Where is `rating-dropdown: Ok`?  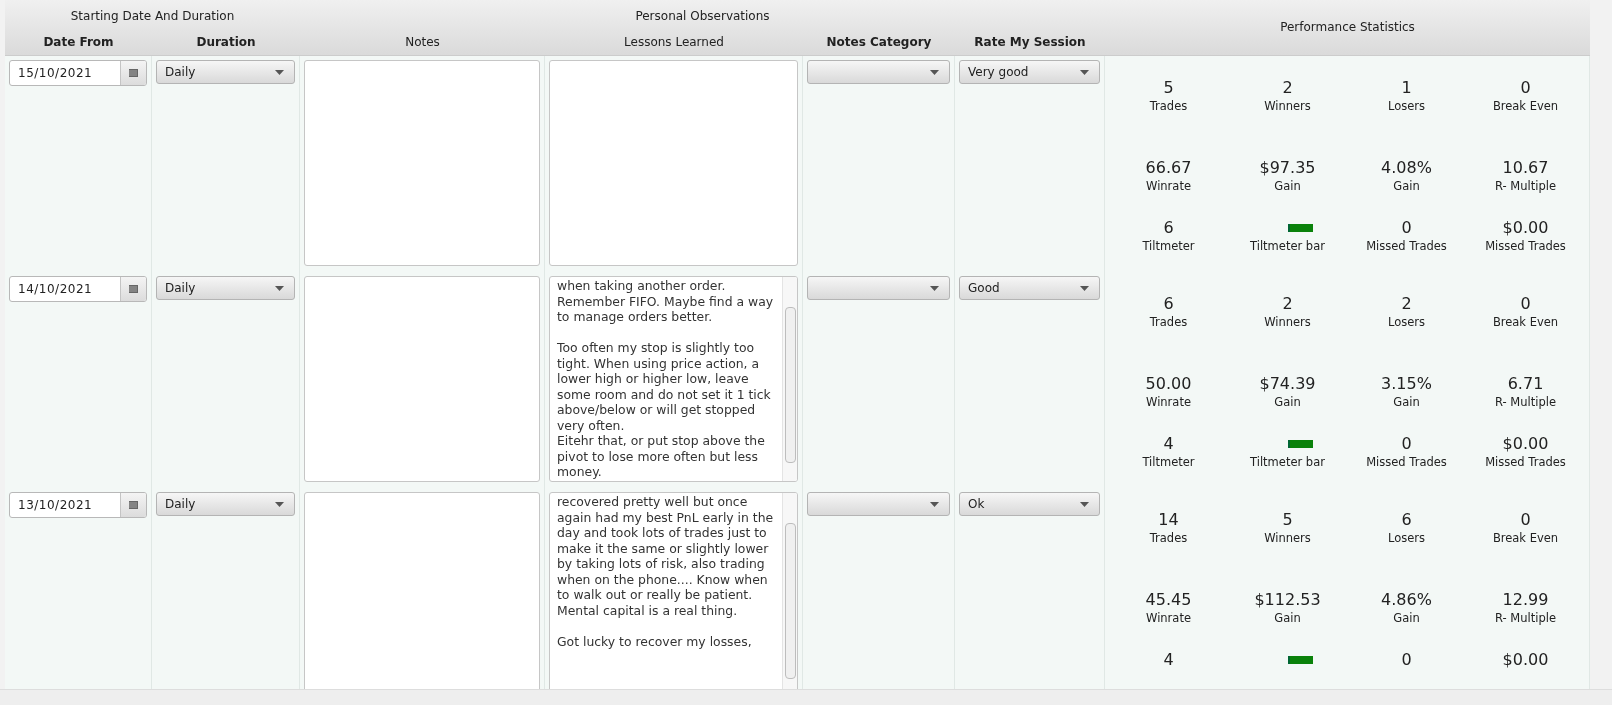 rating-dropdown: Ok is located at coordinates (1029, 504).